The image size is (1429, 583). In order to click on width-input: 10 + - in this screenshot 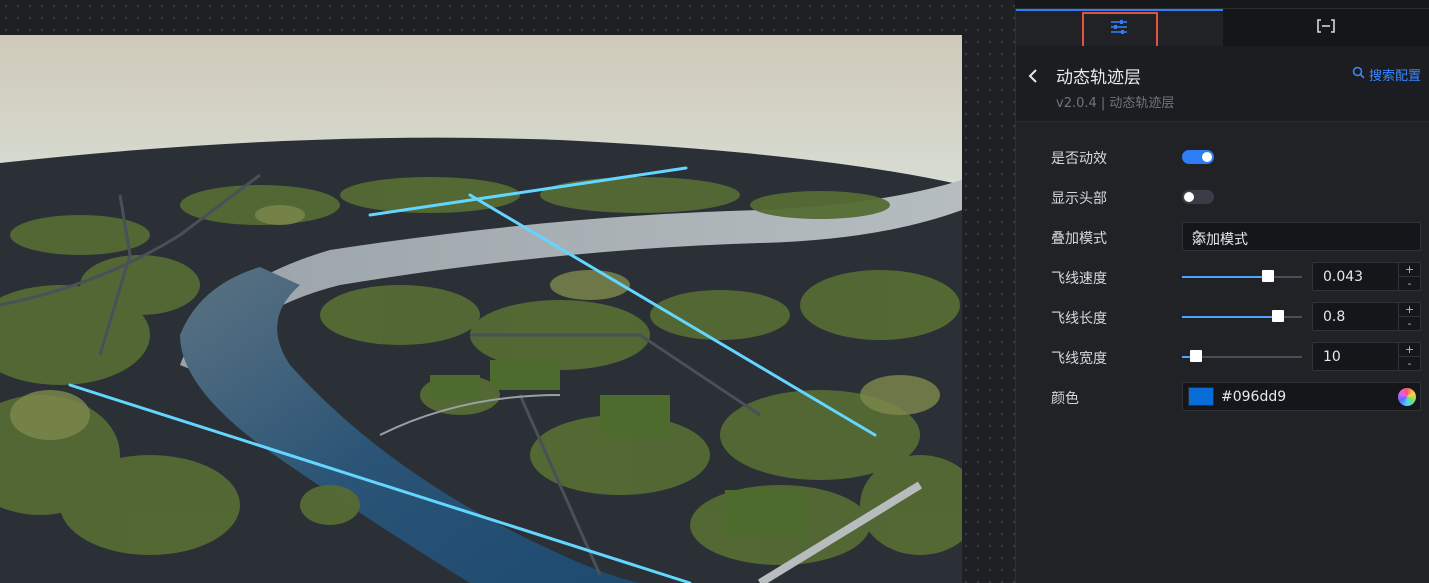, I will do `click(1366, 356)`.